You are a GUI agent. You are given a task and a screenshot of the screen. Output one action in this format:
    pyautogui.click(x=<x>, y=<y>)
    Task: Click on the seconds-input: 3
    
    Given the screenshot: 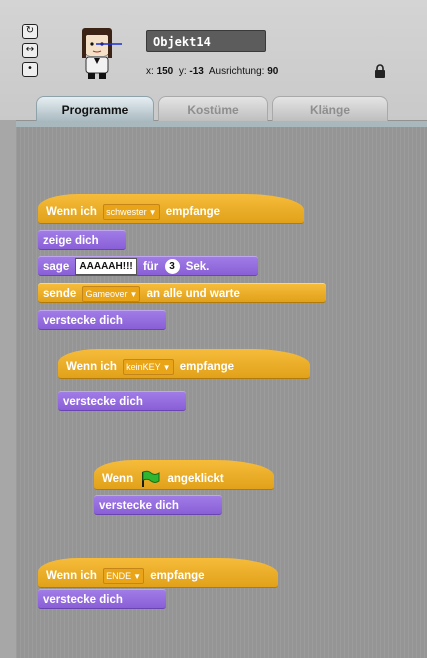 What is the action you would take?
    pyautogui.click(x=172, y=267)
    